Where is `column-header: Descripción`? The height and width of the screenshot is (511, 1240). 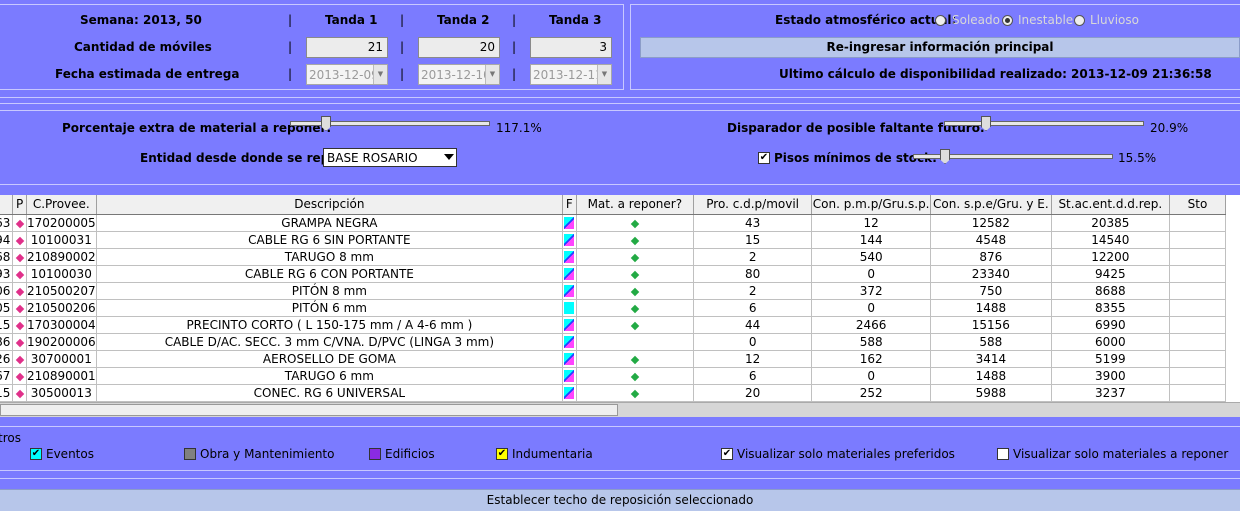
column-header: Descripción is located at coordinates (329, 205).